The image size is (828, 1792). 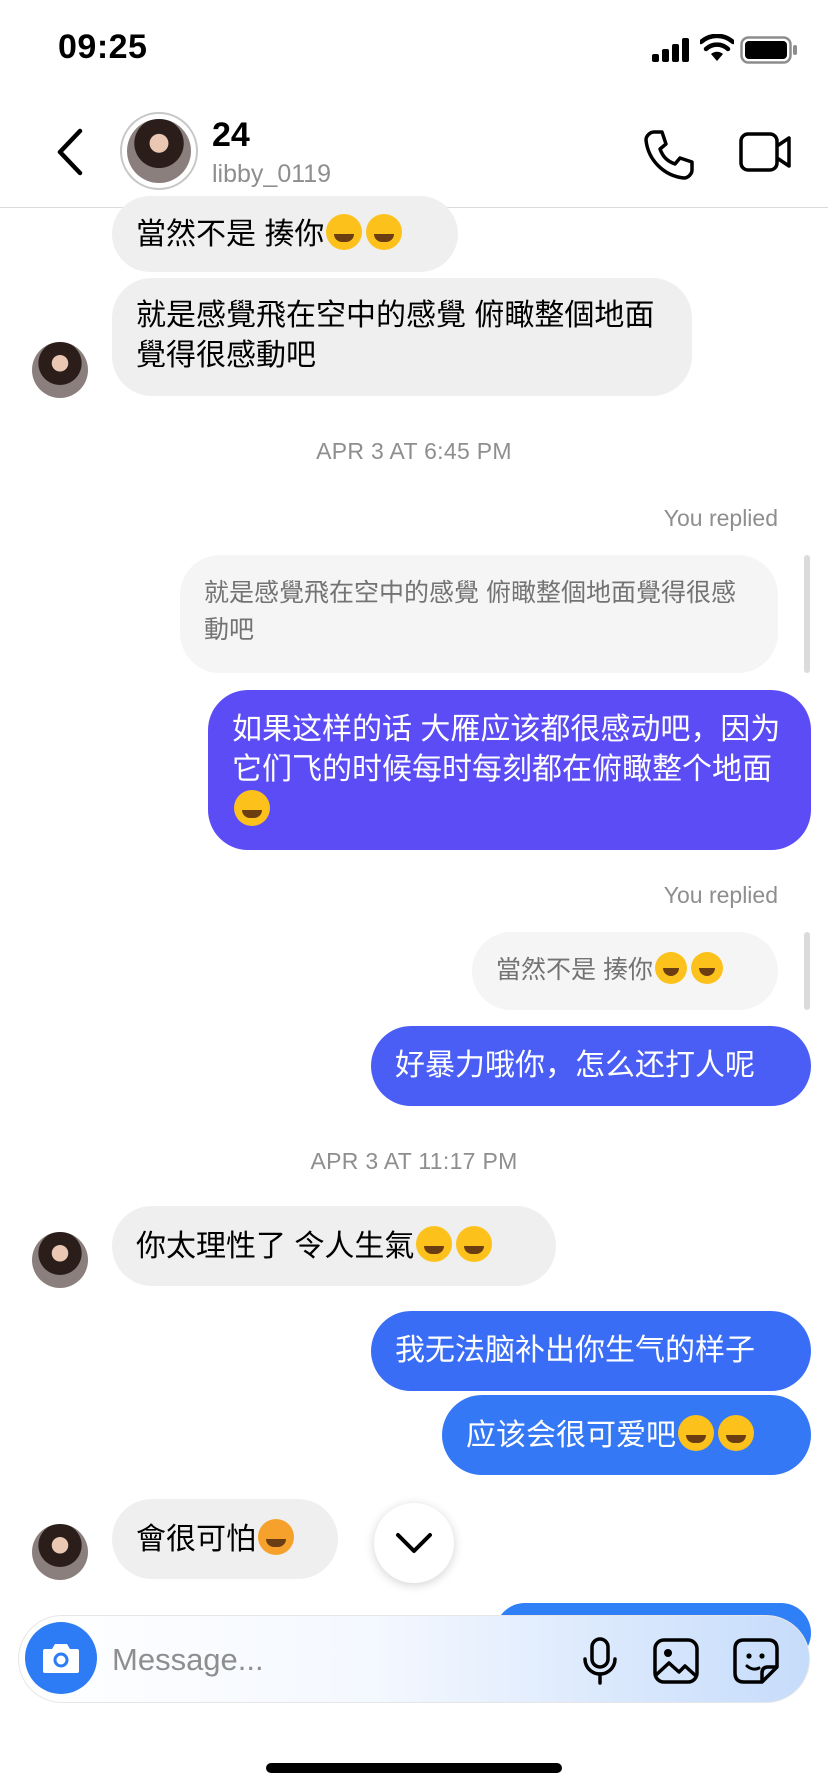 What do you see at coordinates (275, 1246) in the screenshot?
I see `message-text: 你太理性了 令人生氣` at bounding box center [275, 1246].